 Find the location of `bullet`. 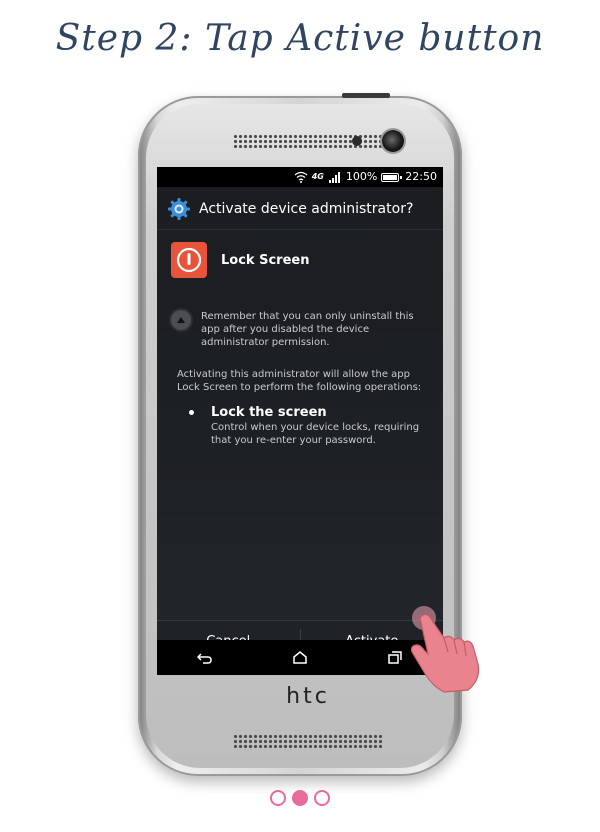

bullet is located at coordinates (191, 412).